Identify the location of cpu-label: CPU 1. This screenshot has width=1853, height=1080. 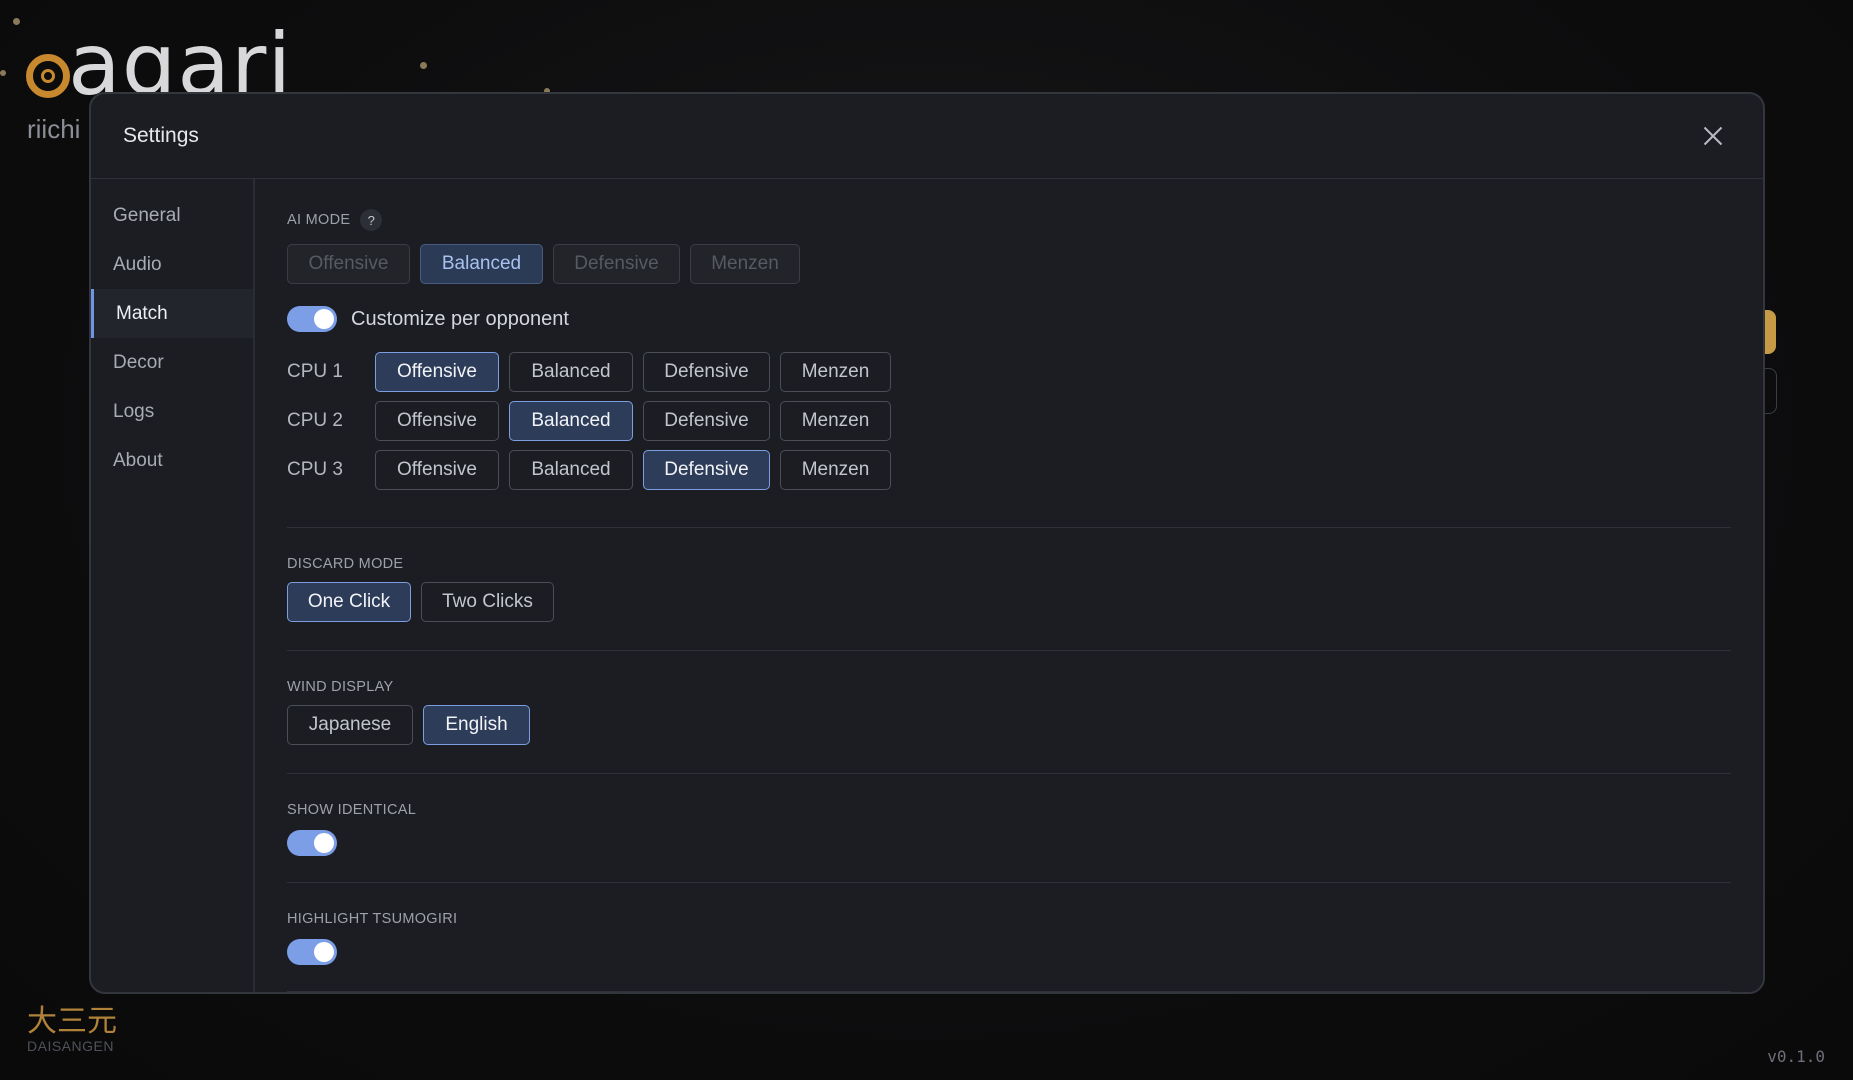
(315, 371).